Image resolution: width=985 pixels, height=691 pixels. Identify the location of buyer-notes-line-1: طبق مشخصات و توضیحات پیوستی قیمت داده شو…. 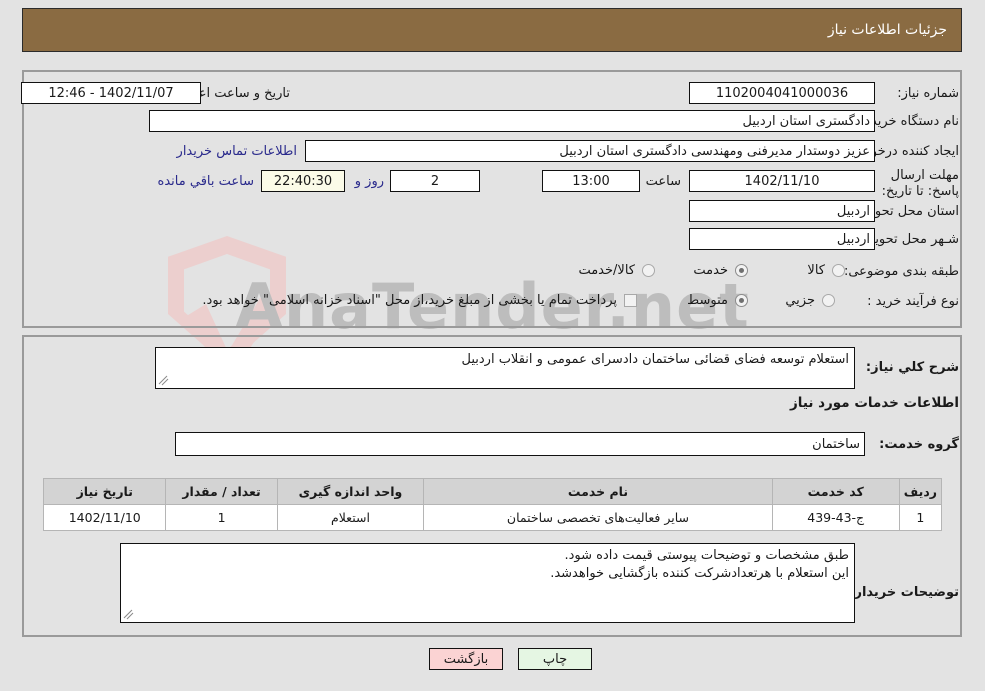
(706, 555).